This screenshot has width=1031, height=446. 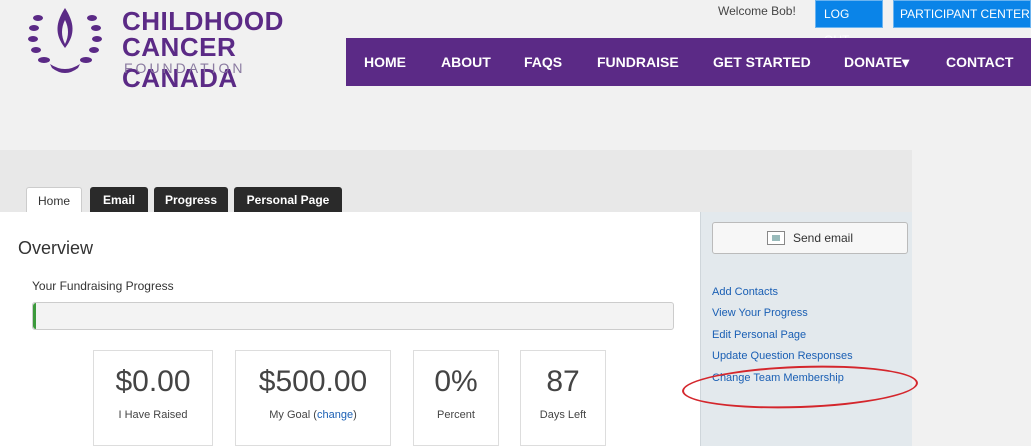 I want to click on stat-goal-label-wrap: My Goal (change), so click(x=313, y=415).